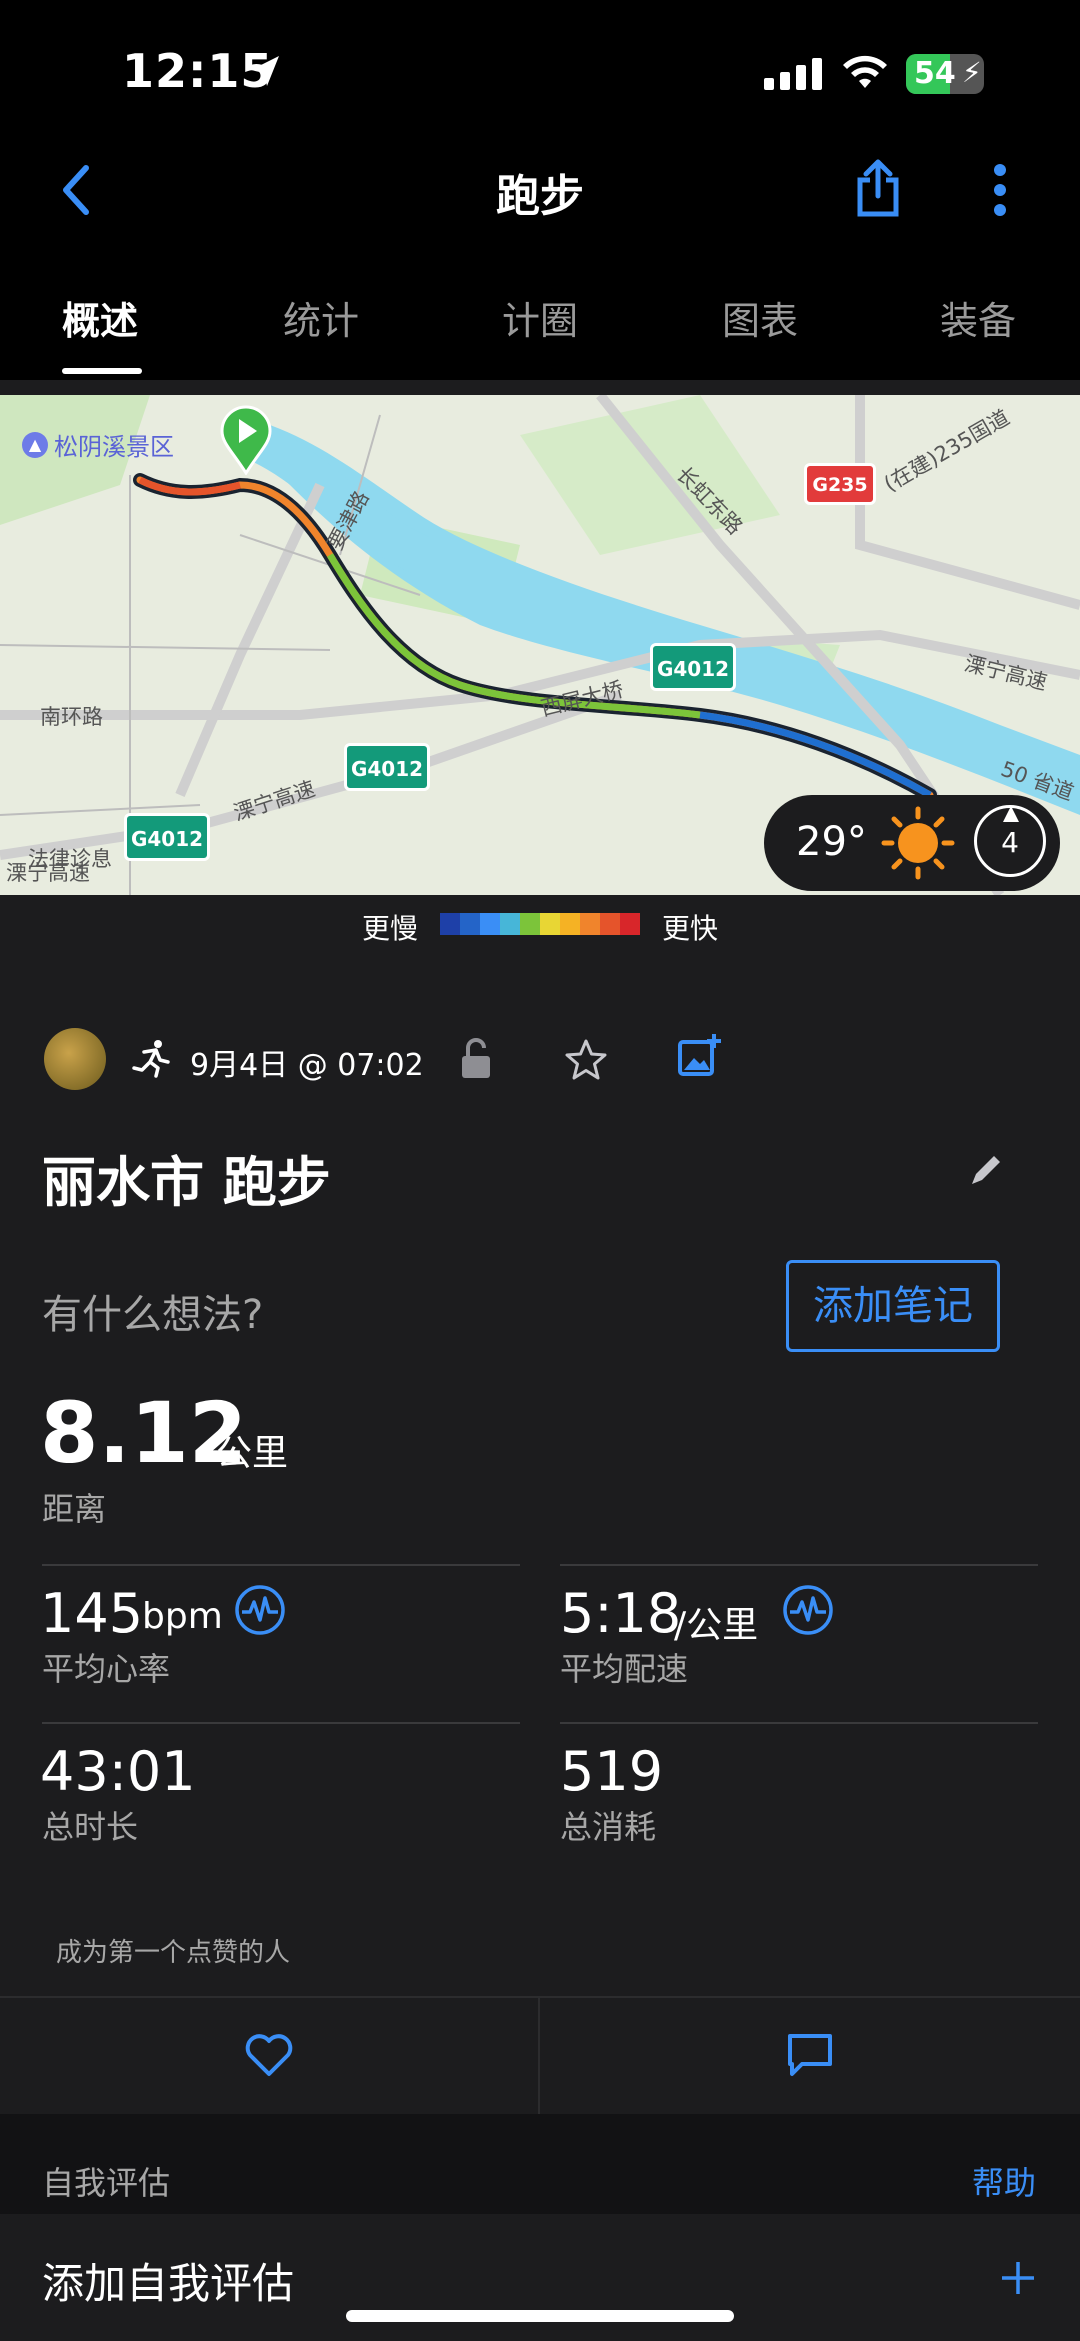 The height and width of the screenshot is (2341, 1080). I want to click on wind-icon: 4, so click(1010, 841).